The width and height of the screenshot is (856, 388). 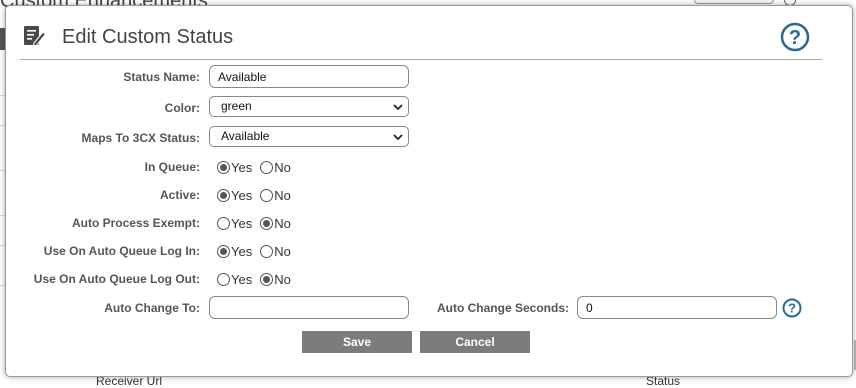 I want to click on active-radio-group: Yes No, so click(x=254, y=195).